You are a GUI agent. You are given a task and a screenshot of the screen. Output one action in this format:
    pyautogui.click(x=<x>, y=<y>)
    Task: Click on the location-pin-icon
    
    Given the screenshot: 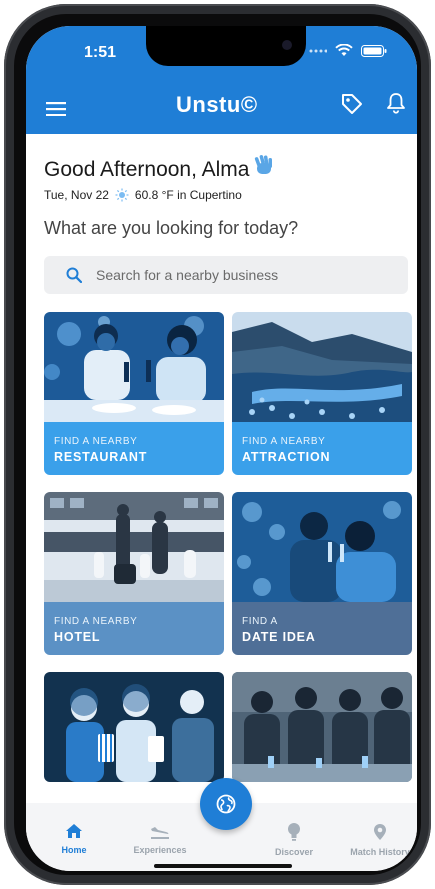 What is the action you would take?
    pyautogui.click(x=380, y=832)
    